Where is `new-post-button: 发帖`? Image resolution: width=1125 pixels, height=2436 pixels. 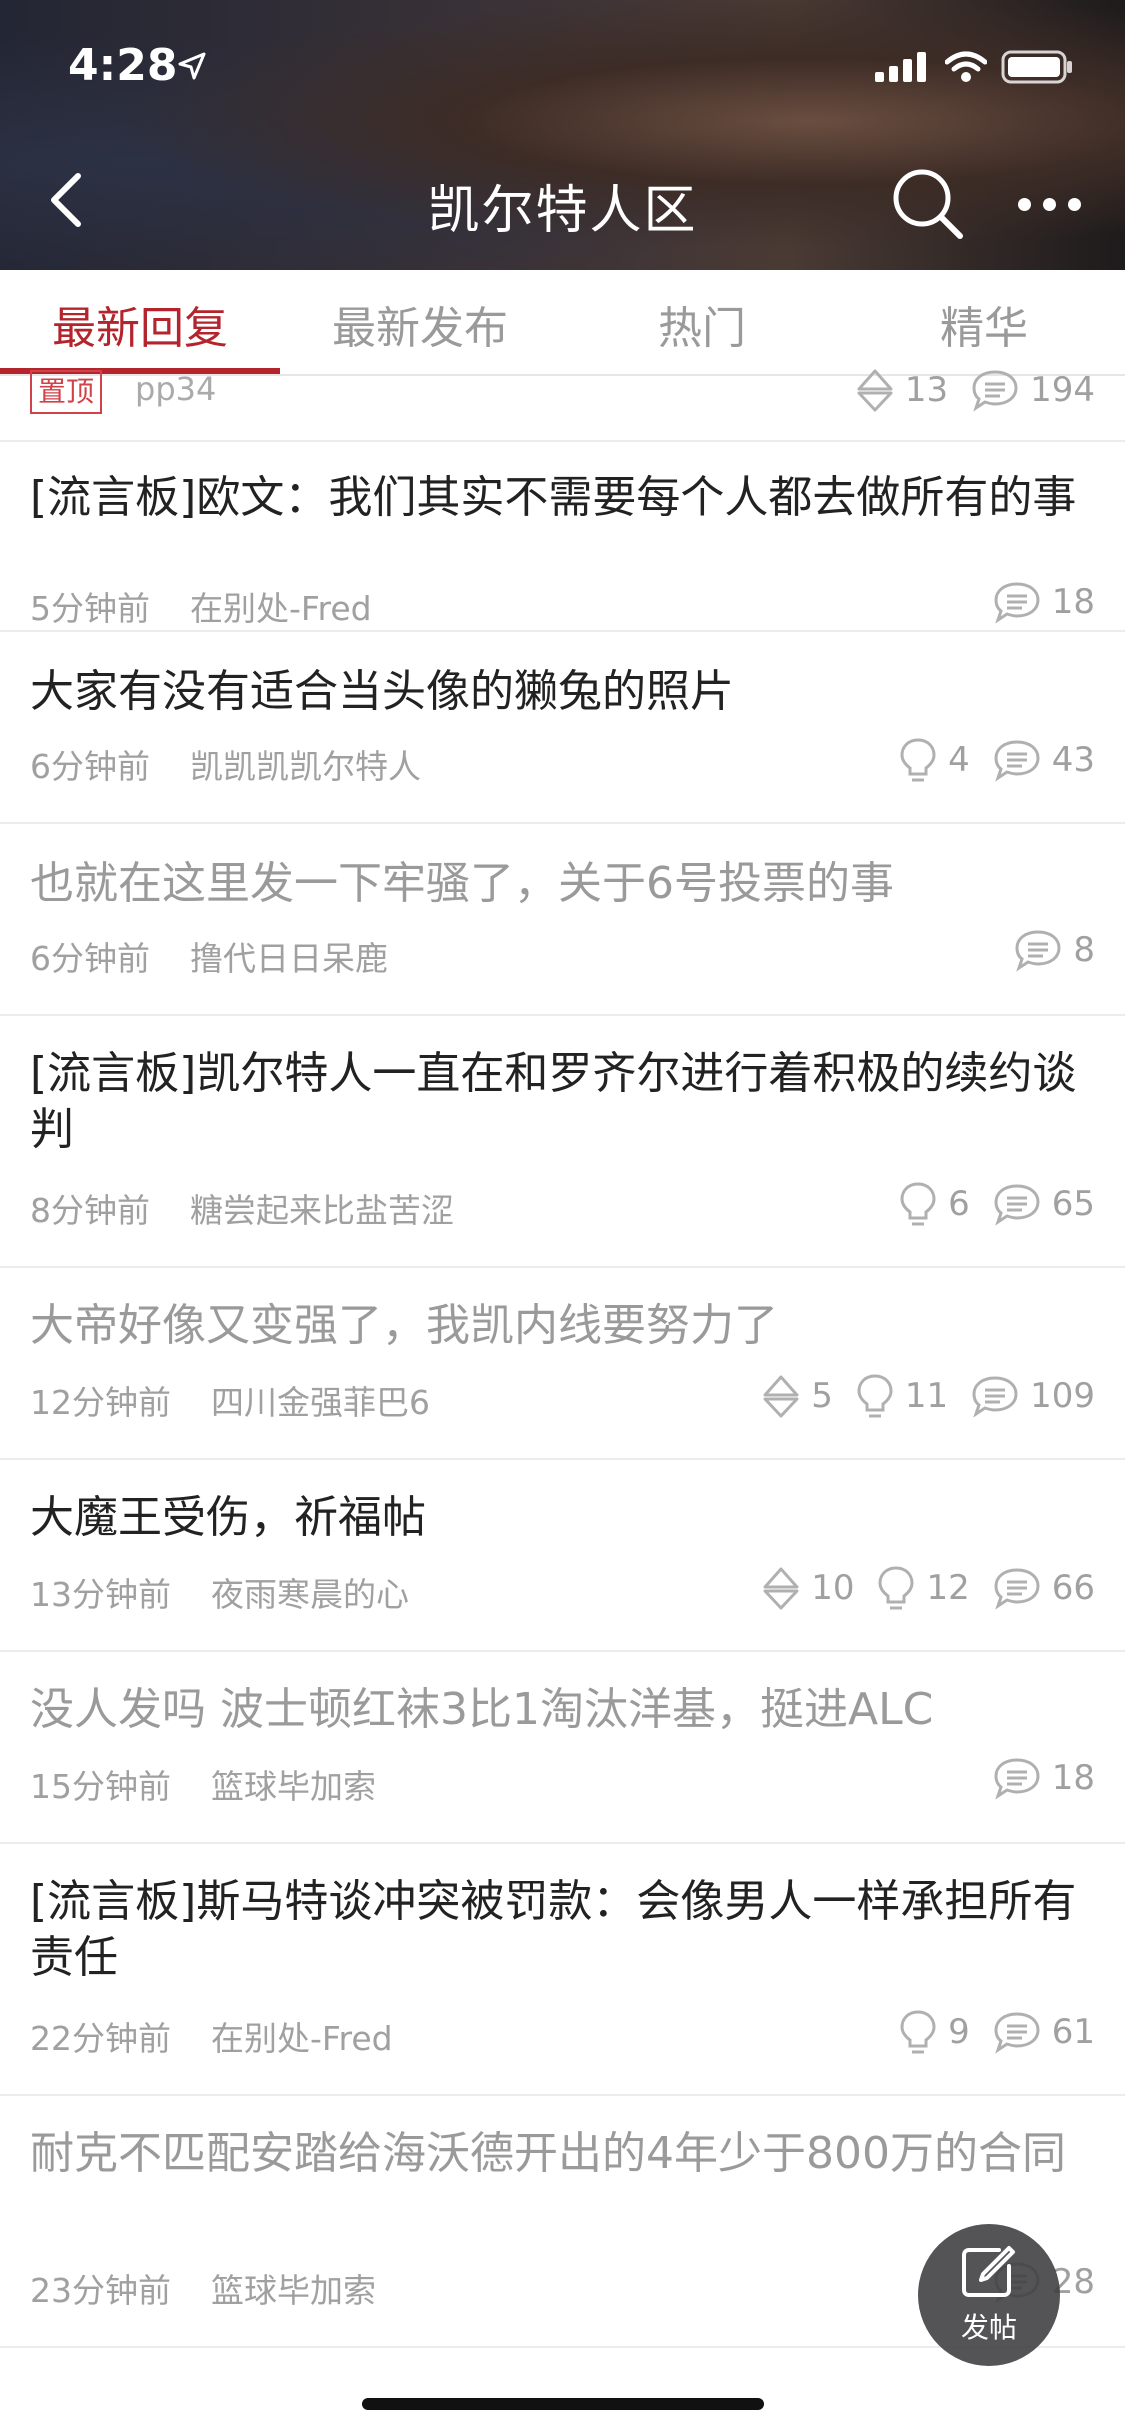 new-post-button: 发帖 is located at coordinates (989, 2295).